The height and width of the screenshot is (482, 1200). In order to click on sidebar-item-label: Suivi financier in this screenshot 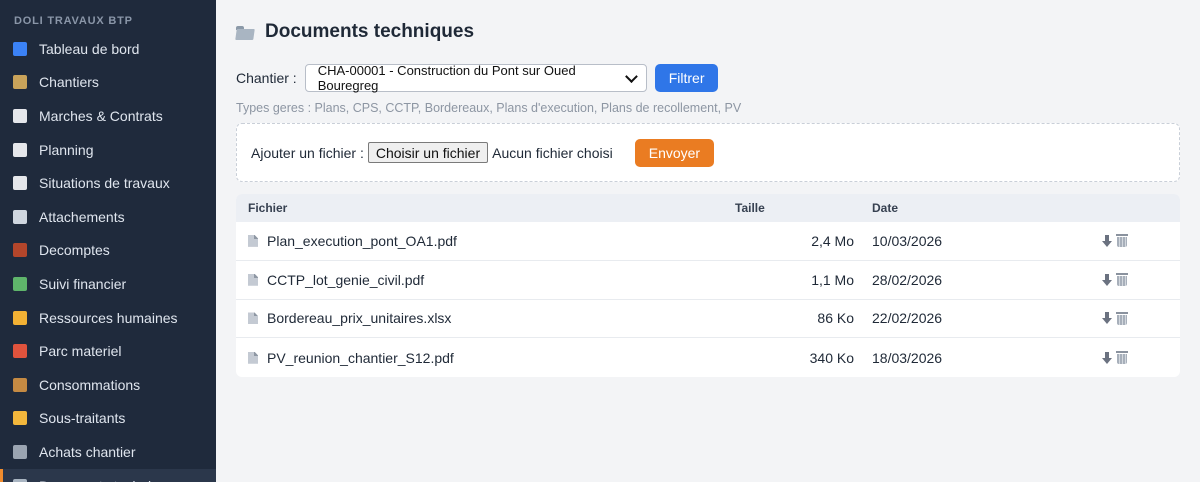, I will do `click(83, 283)`.